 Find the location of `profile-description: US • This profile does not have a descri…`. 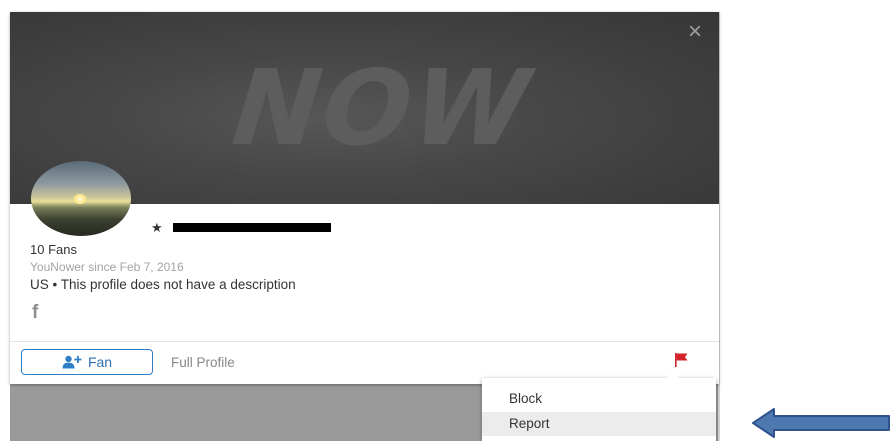

profile-description: US • This profile does not have a descri… is located at coordinates (163, 284).